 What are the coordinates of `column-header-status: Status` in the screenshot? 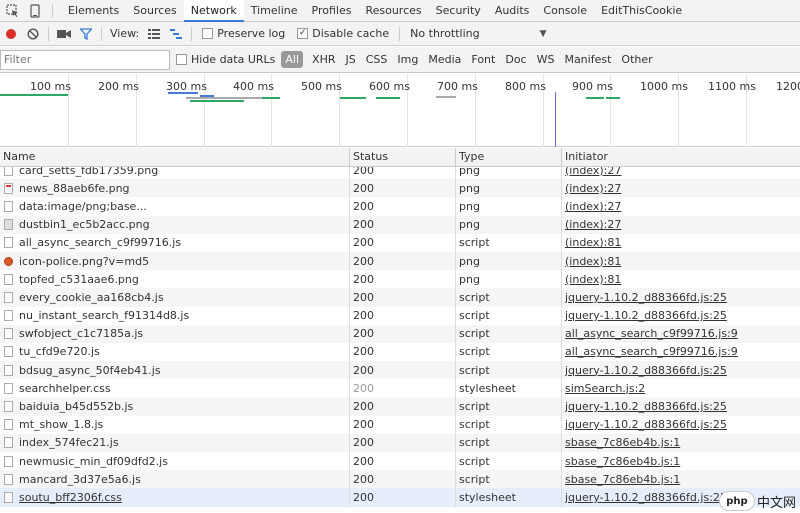 It's located at (403, 157).